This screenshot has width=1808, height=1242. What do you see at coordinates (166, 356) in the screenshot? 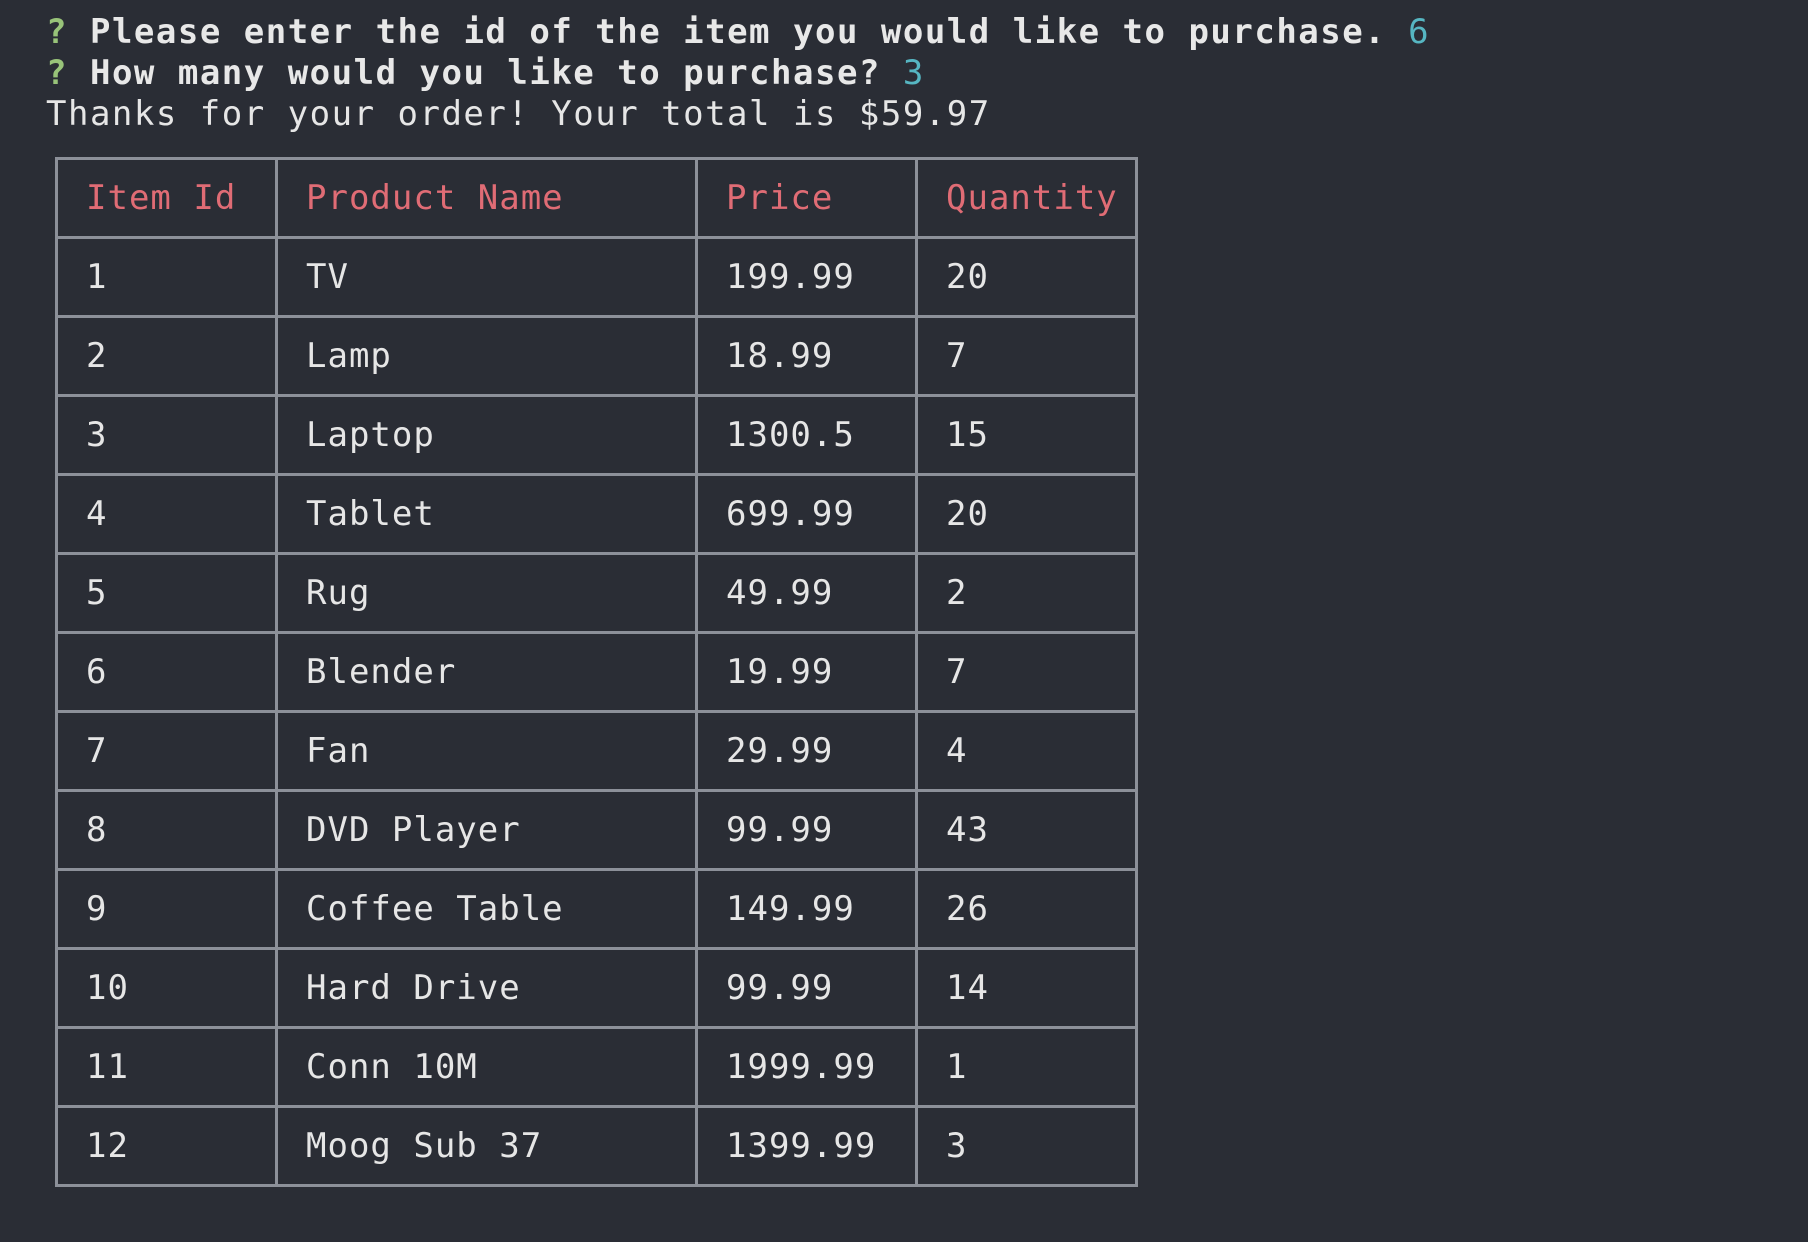
I see `cell-item-id: 2` at bounding box center [166, 356].